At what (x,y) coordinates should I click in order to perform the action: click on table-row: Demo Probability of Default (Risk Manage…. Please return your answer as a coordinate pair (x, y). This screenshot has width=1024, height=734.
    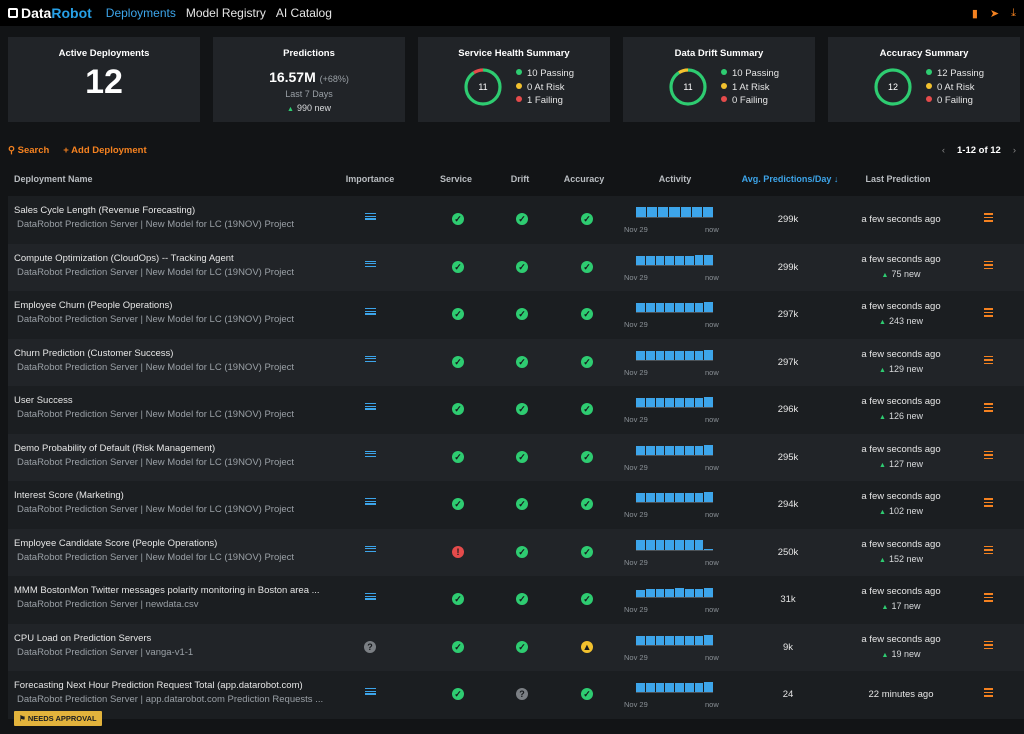
    Looking at the image, I should click on (516, 457).